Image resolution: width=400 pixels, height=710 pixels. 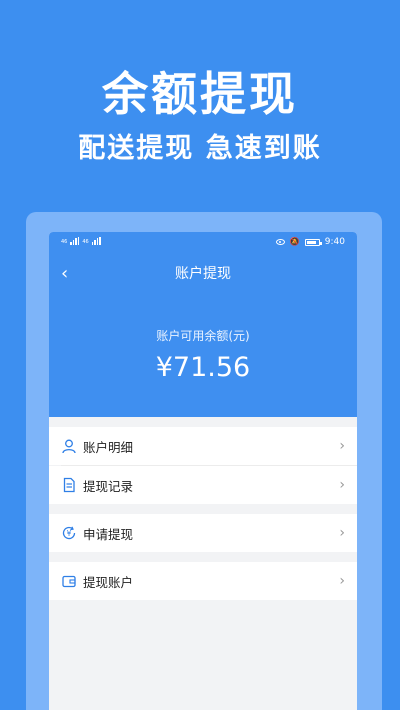 I want to click on menu-item-account-details: 账户明细 ›, so click(x=203, y=446).